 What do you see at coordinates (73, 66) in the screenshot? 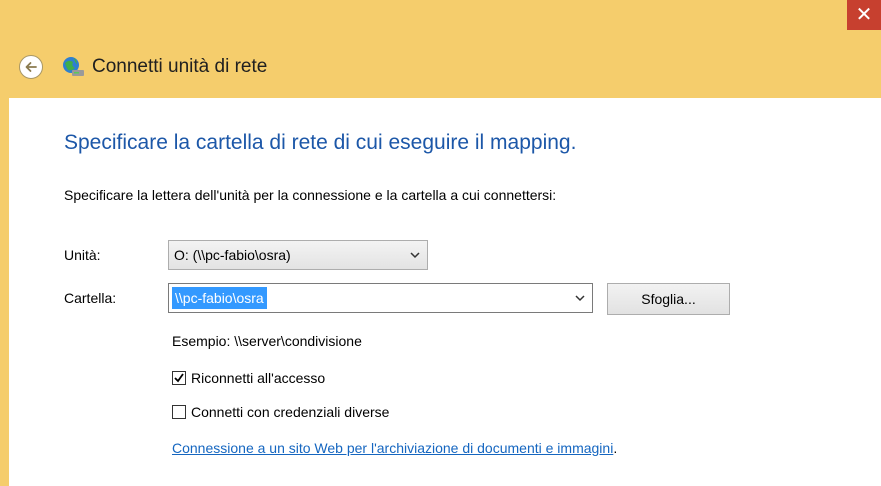
I see `network-drive-icon` at bounding box center [73, 66].